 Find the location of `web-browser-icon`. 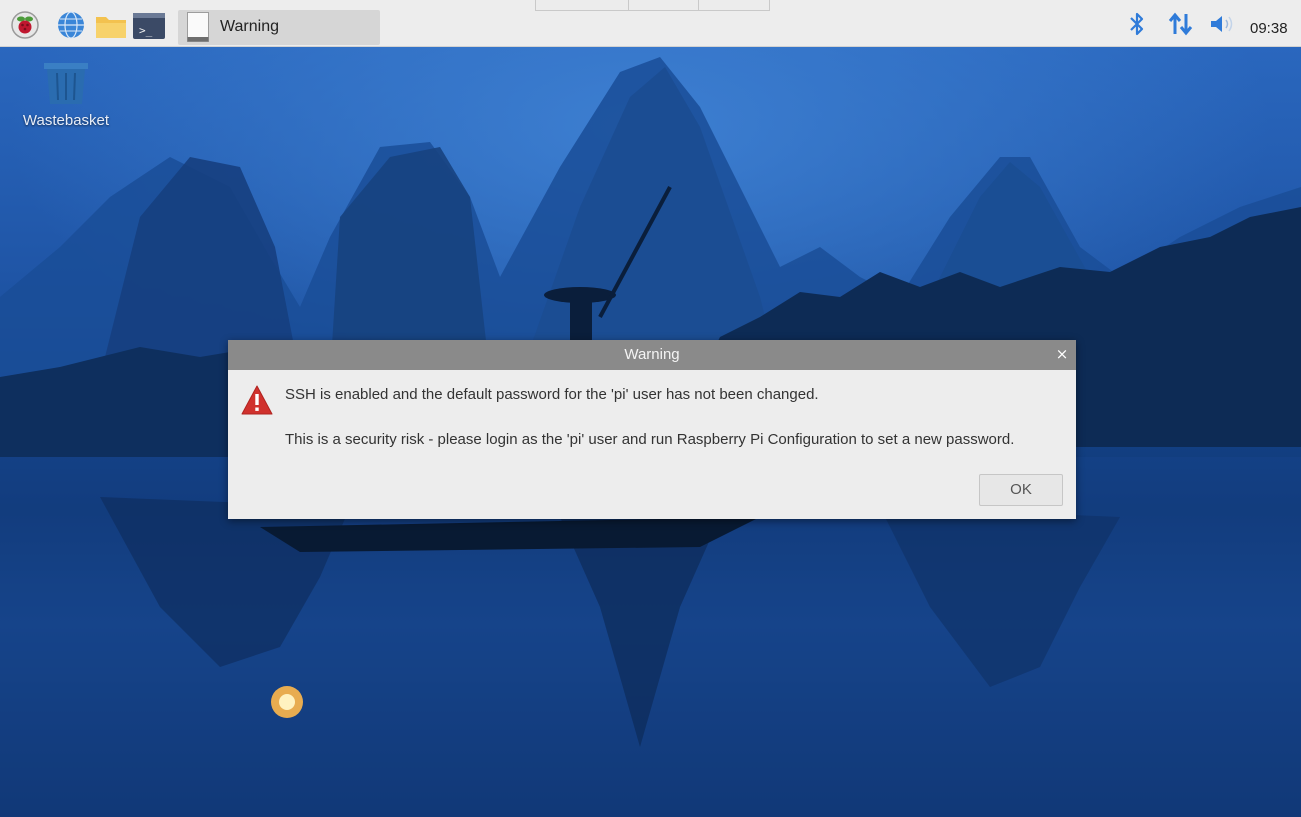

web-browser-icon is located at coordinates (71, 25).